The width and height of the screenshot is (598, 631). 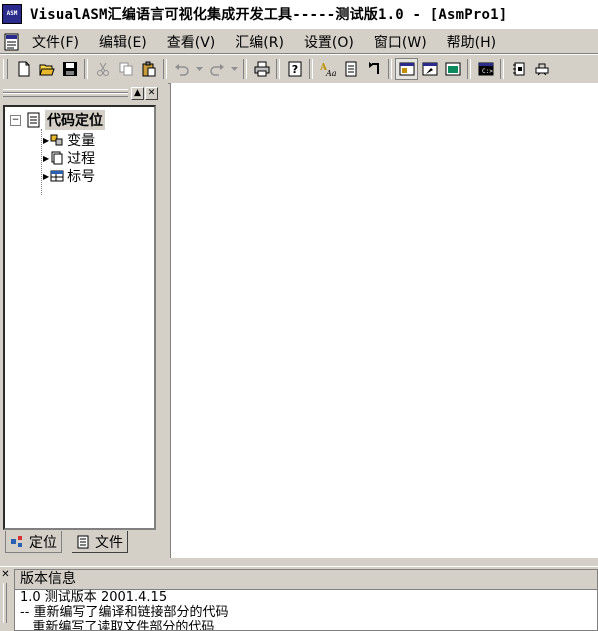 I want to click on help-icon: ?, so click(x=294, y=68).